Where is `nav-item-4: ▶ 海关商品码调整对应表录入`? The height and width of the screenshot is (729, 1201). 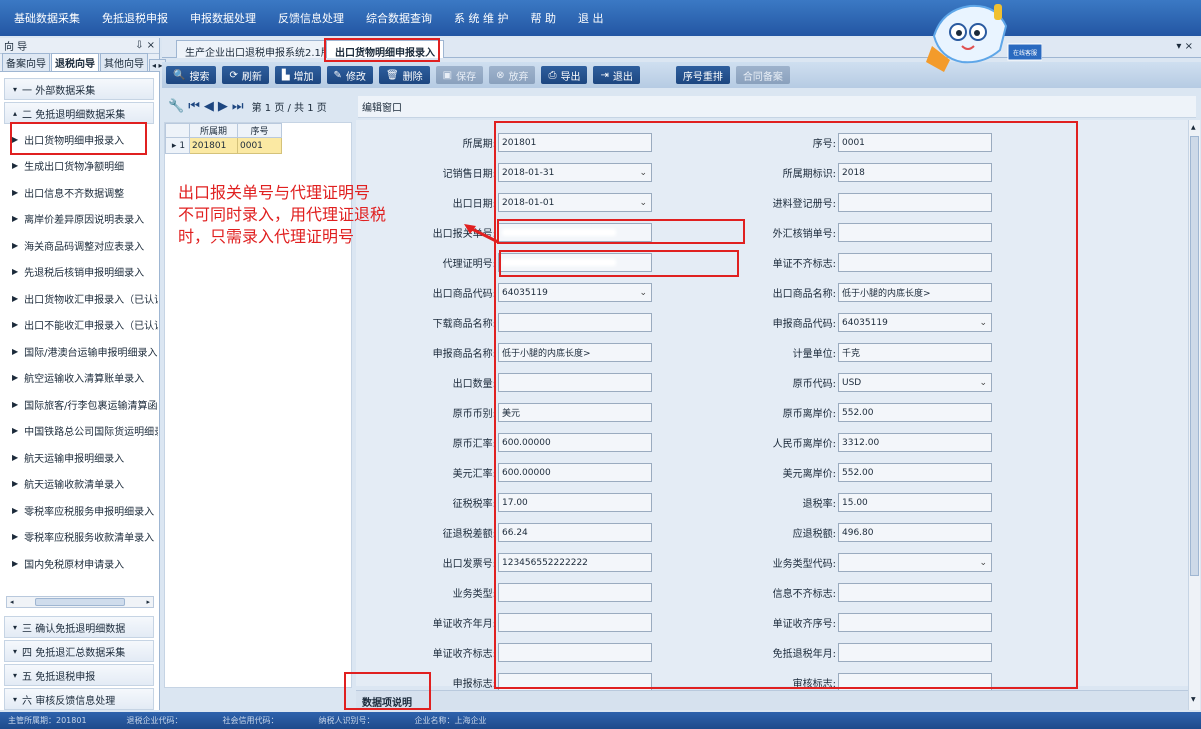 nav-item-4: ▶ 海关商品码调整对应表录入 is located at coordinates (79, 245).